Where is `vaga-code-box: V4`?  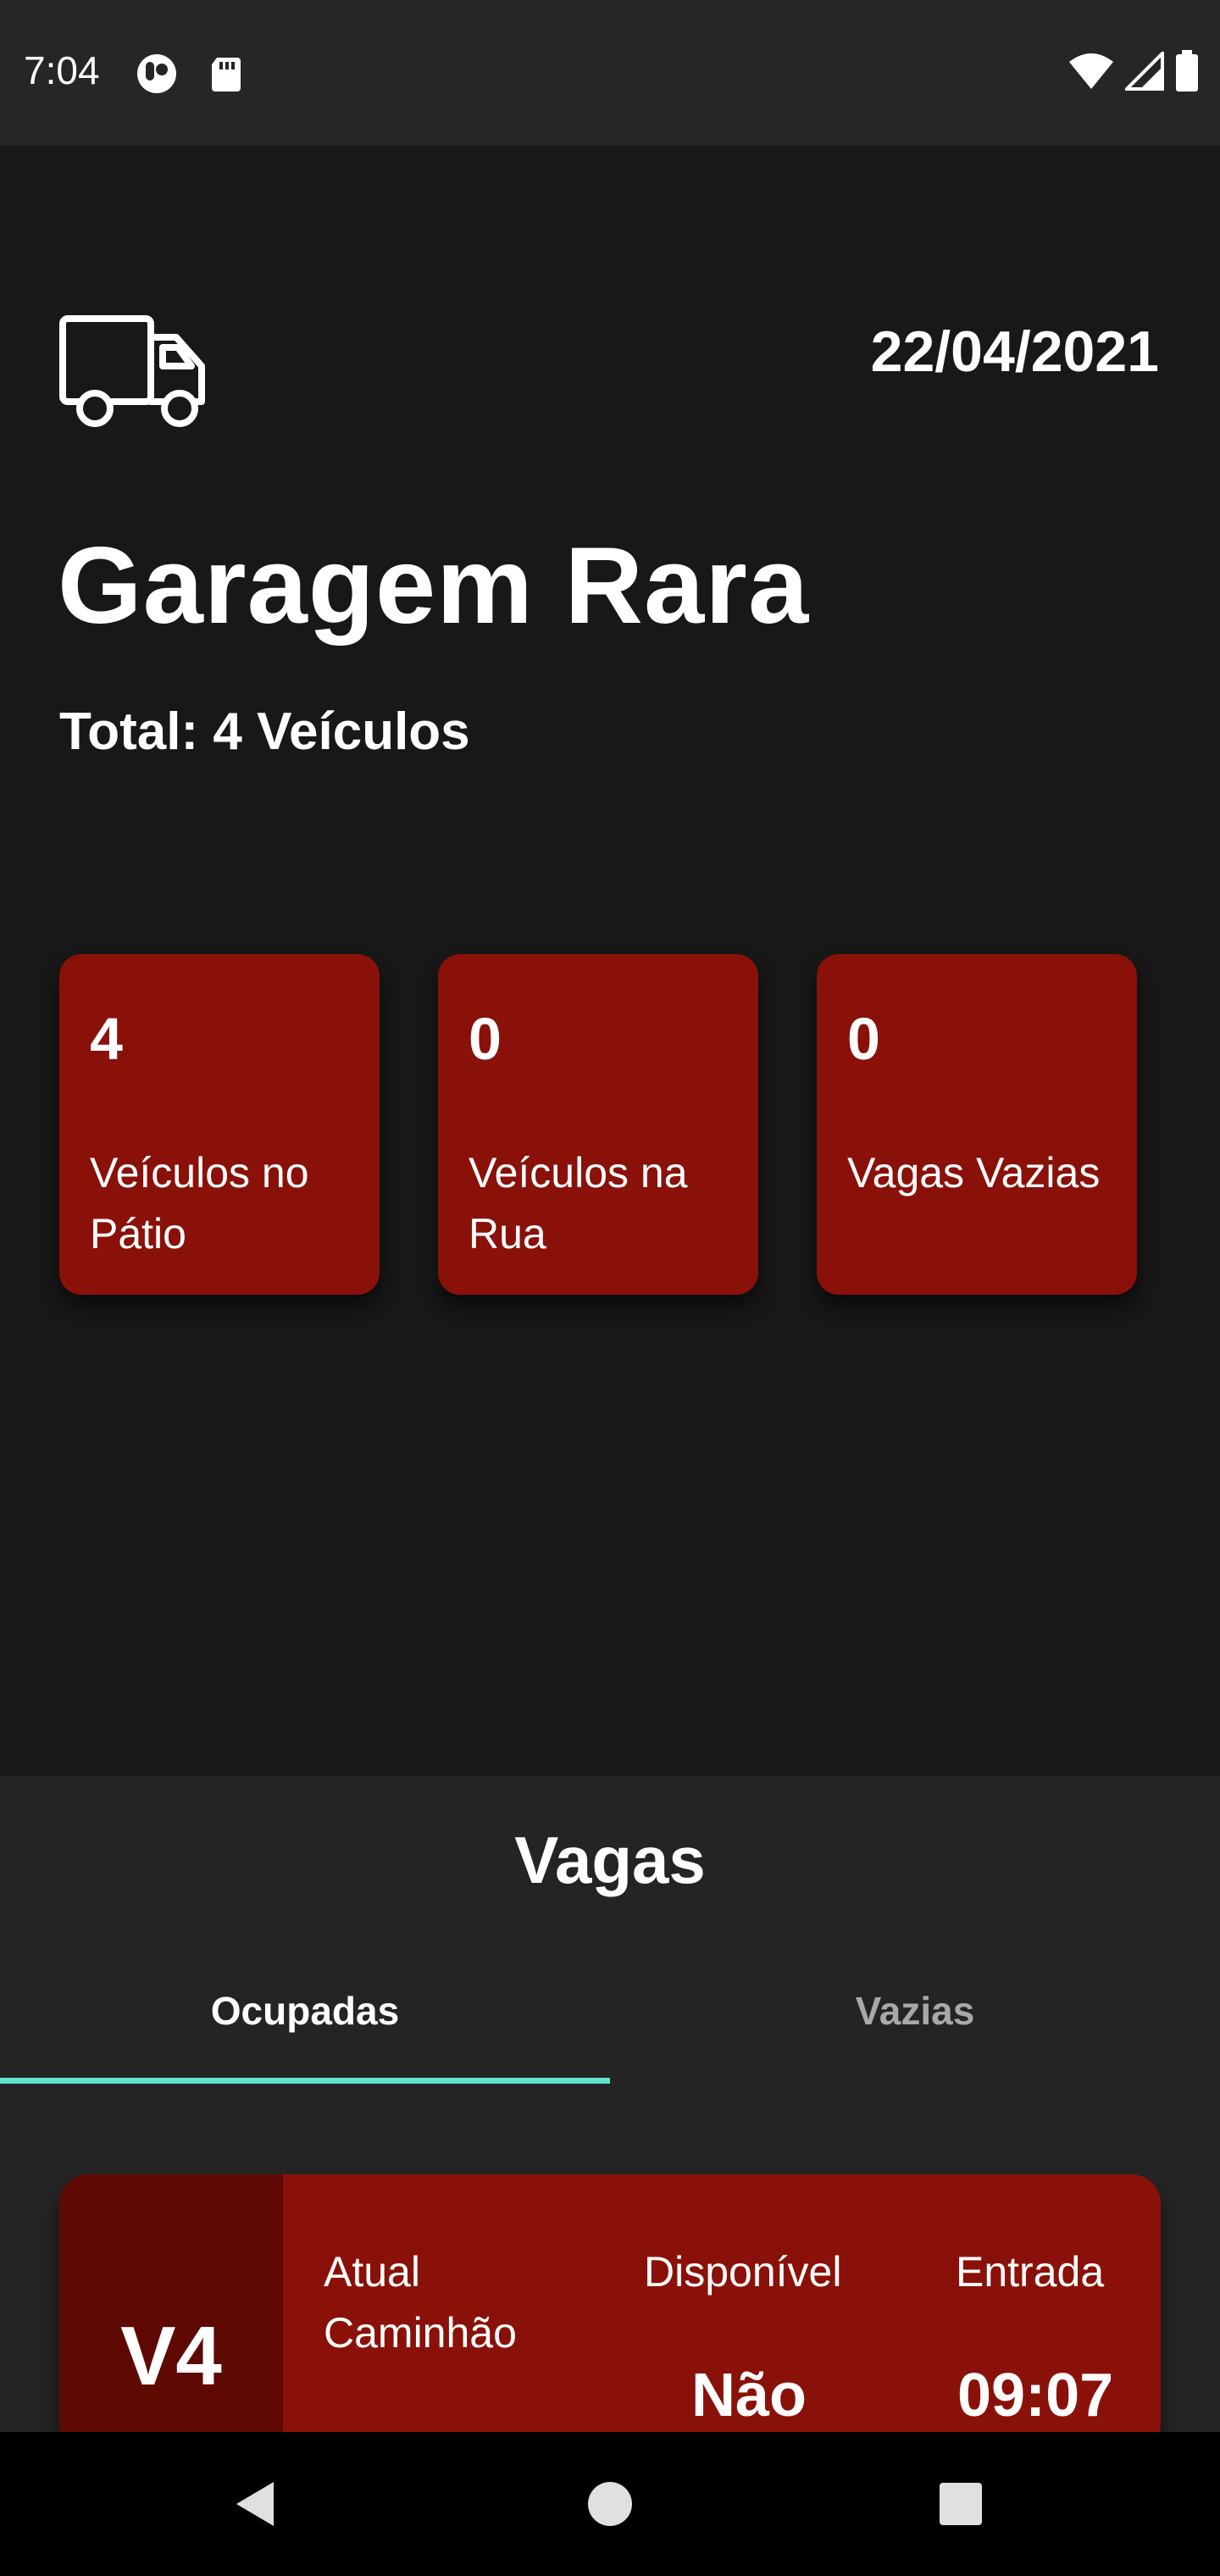 vaga-code-box: V4 is located at coordinates (171, 2314).